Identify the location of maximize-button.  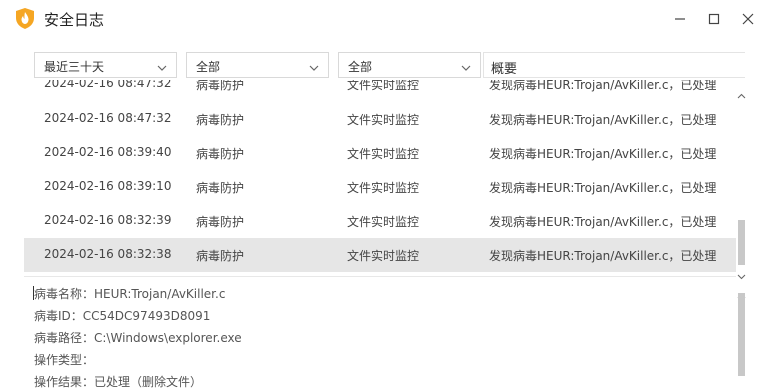
(714, 19).